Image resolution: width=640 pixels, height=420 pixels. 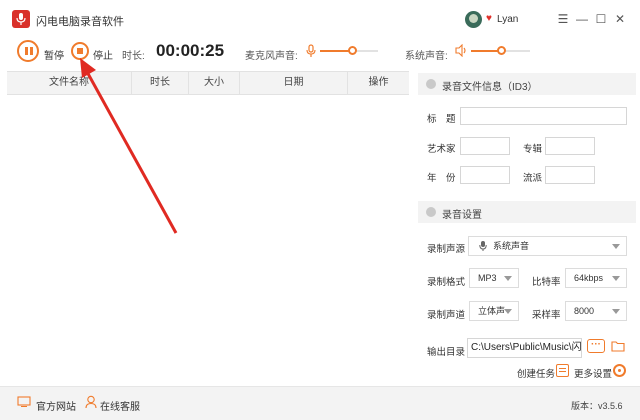 I want to click on format-label: 录制格式, so click(x=446, y=282).